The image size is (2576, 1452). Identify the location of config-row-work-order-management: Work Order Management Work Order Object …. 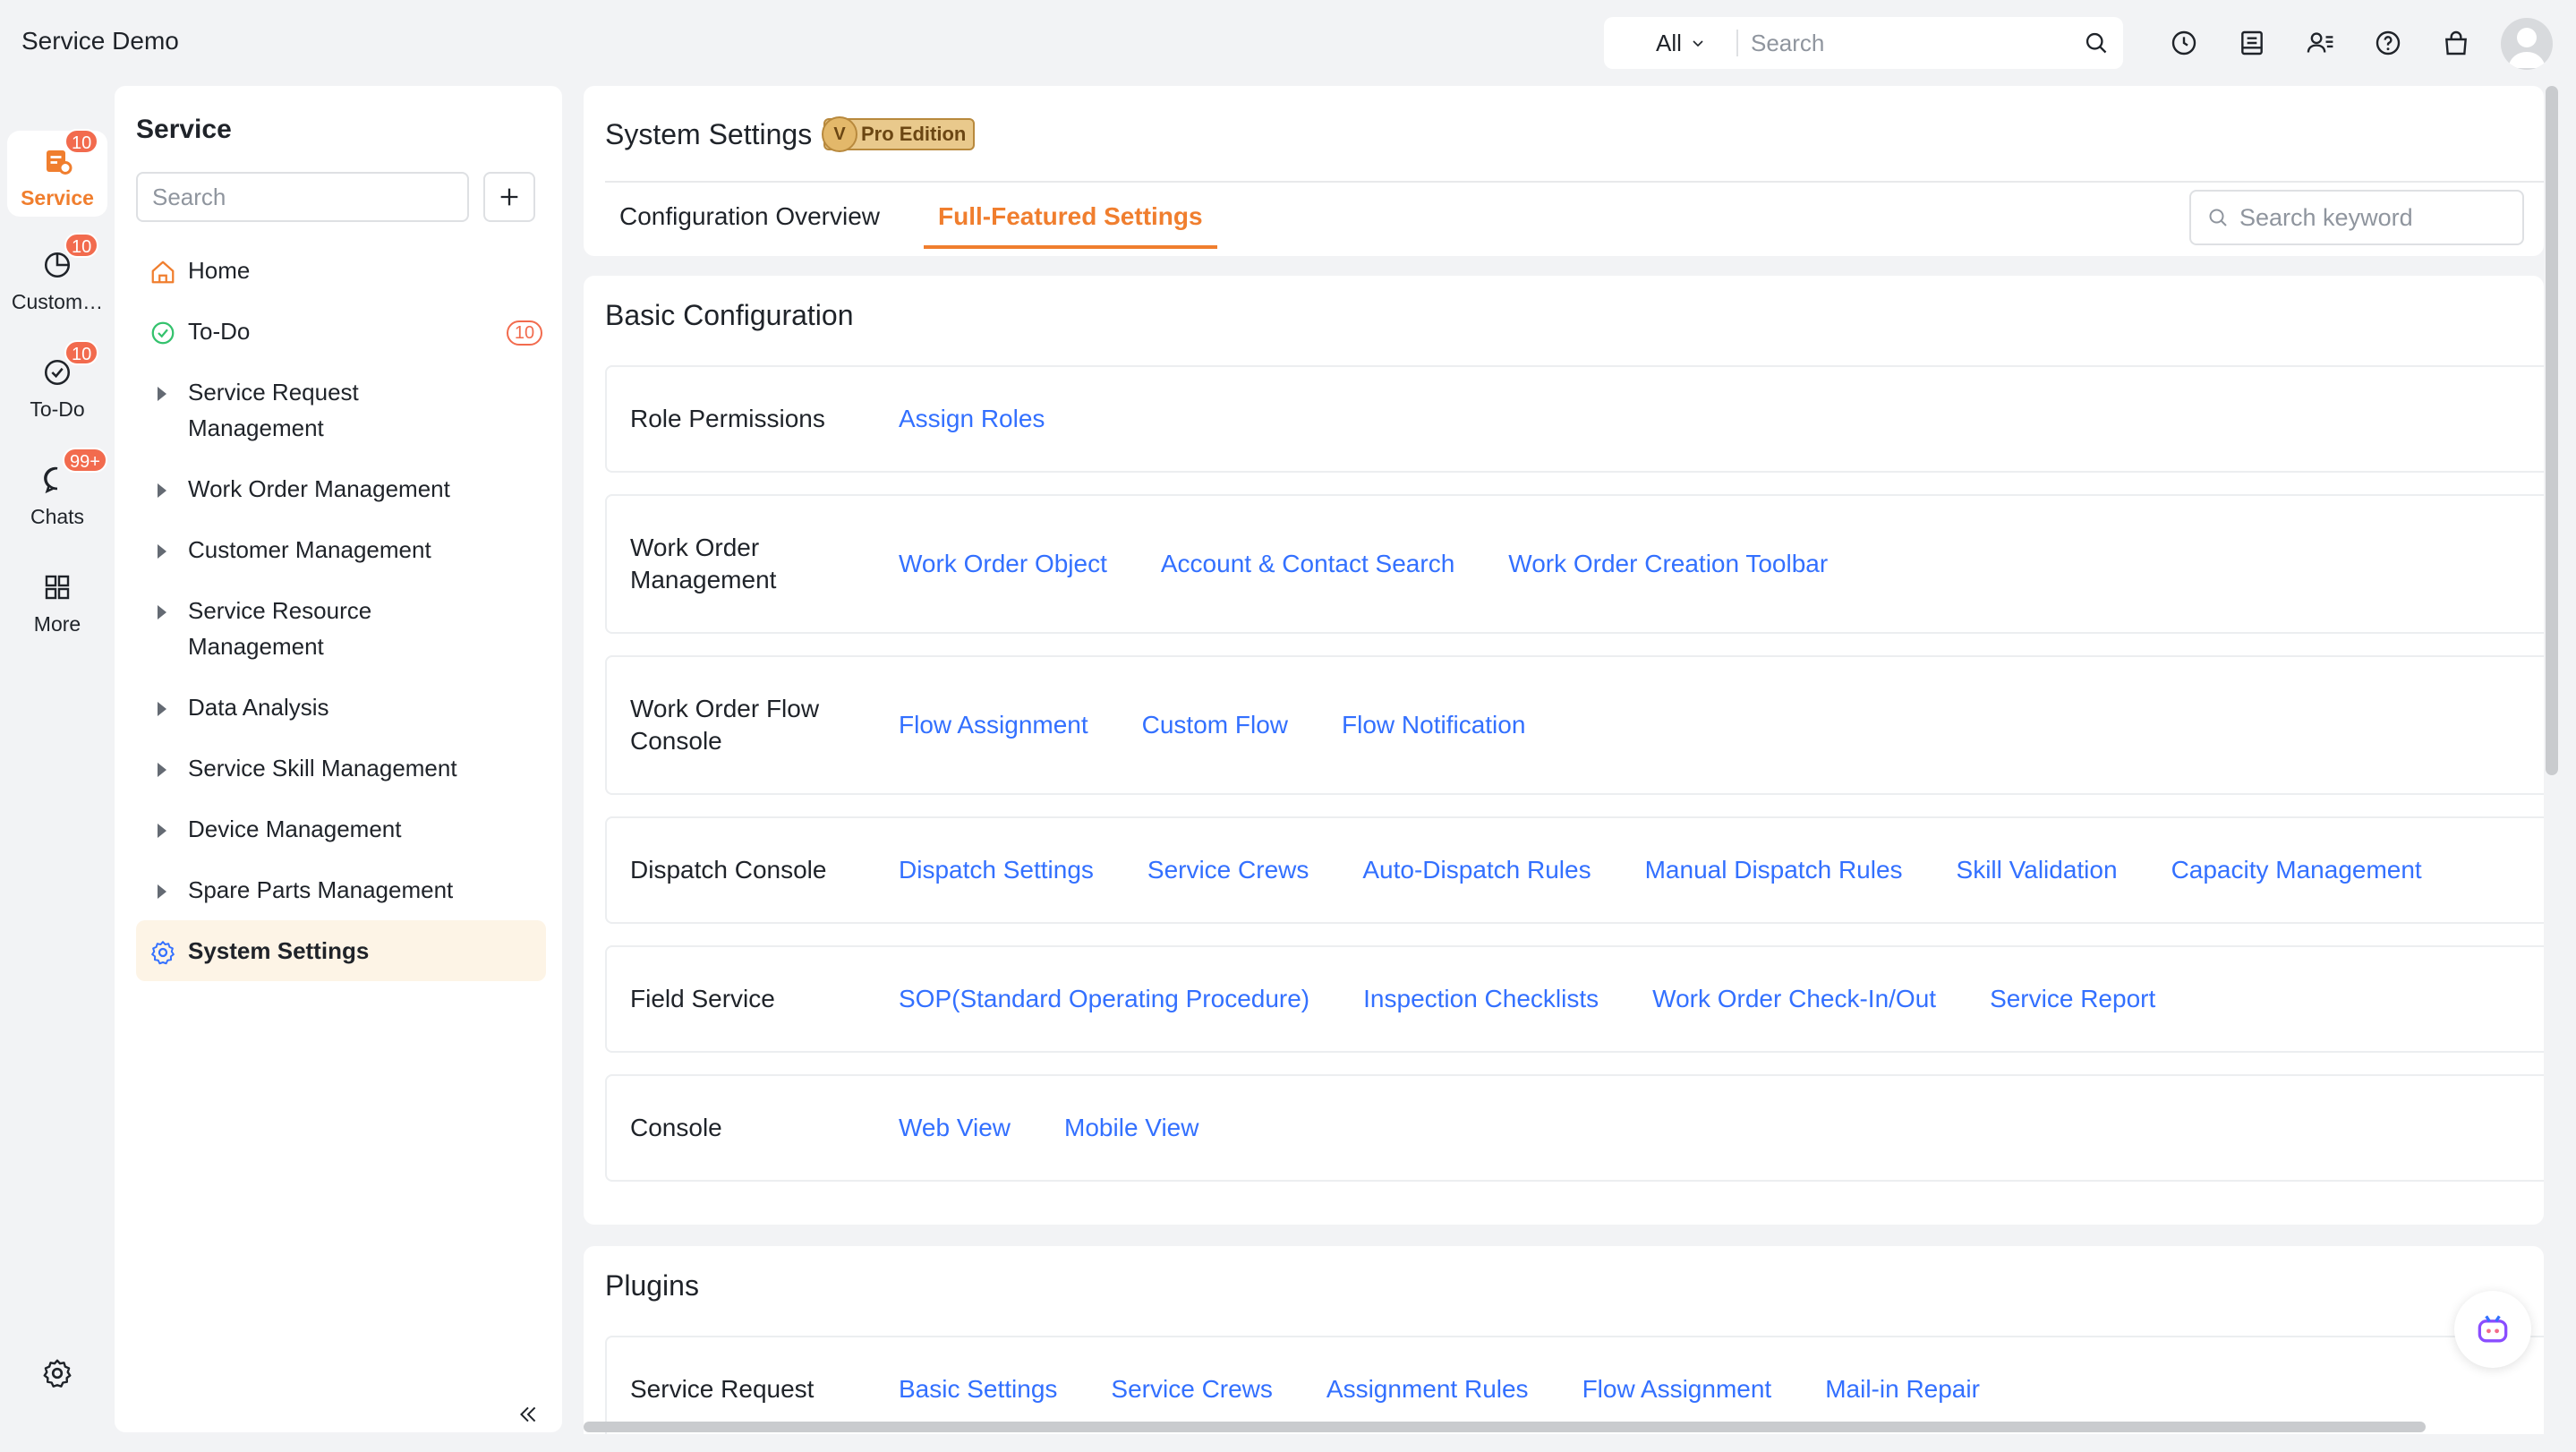
(1574, 564).